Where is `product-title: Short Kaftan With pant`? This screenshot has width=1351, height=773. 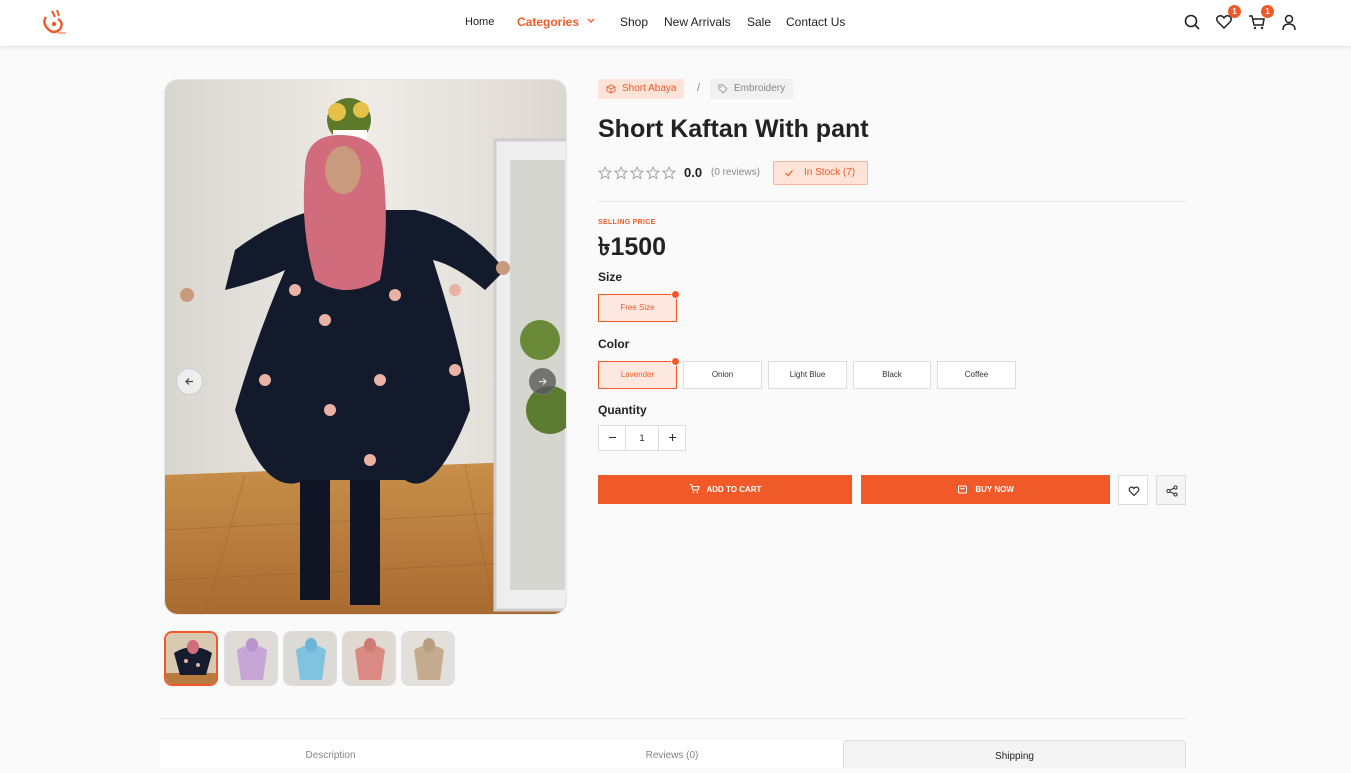
product-title: Short Kaftan With pant is located at coordinates (733, 129).